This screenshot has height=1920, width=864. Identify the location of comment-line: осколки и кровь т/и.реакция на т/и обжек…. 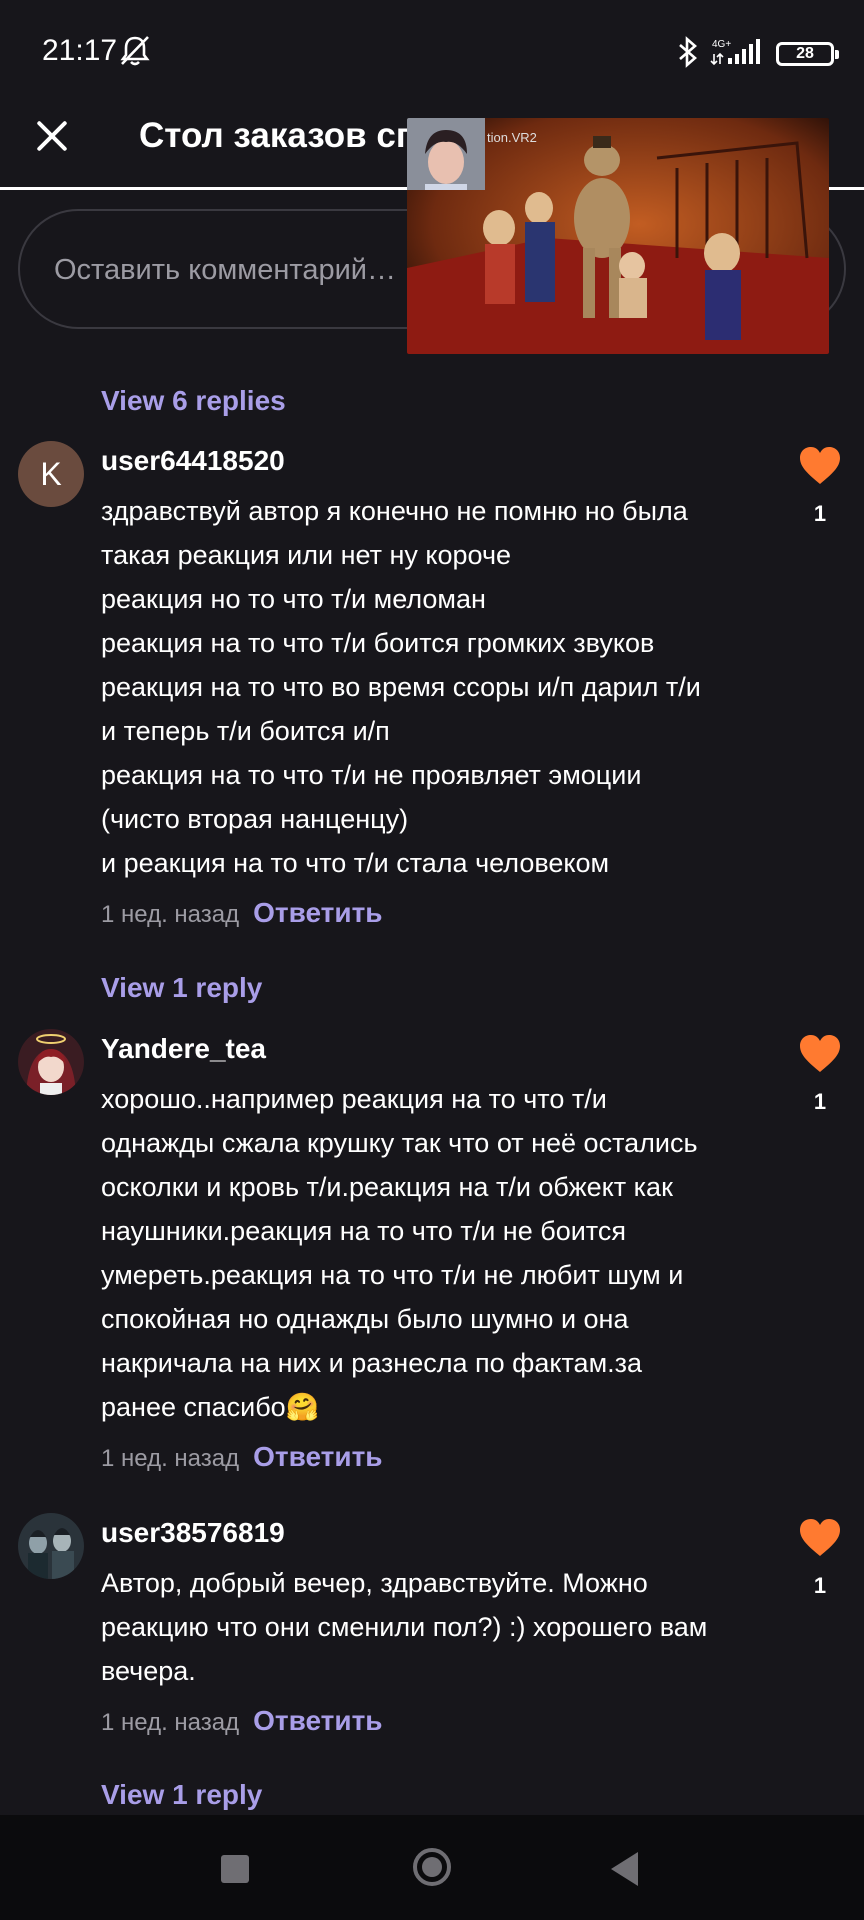
(387, 1187).